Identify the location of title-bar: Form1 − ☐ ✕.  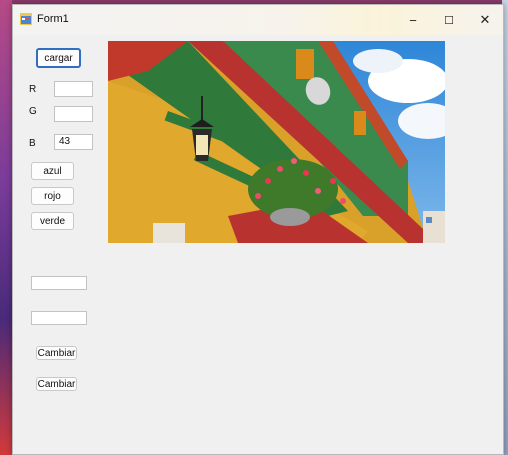
(258, 20).